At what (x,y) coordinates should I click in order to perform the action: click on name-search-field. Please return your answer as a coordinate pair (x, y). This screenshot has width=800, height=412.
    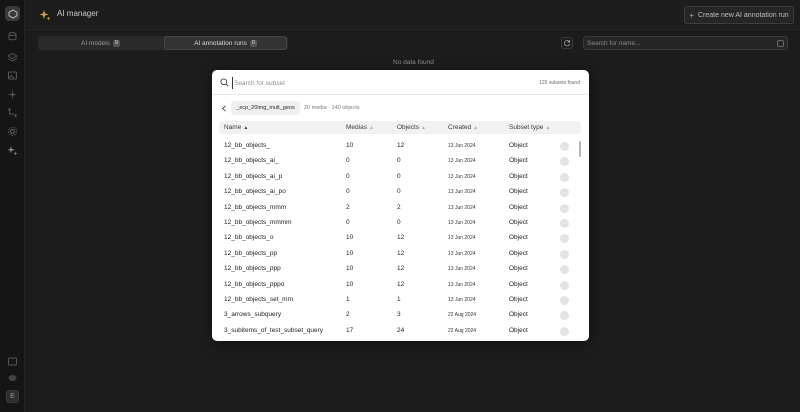
    Looking at the image, I should click on (685, 43).